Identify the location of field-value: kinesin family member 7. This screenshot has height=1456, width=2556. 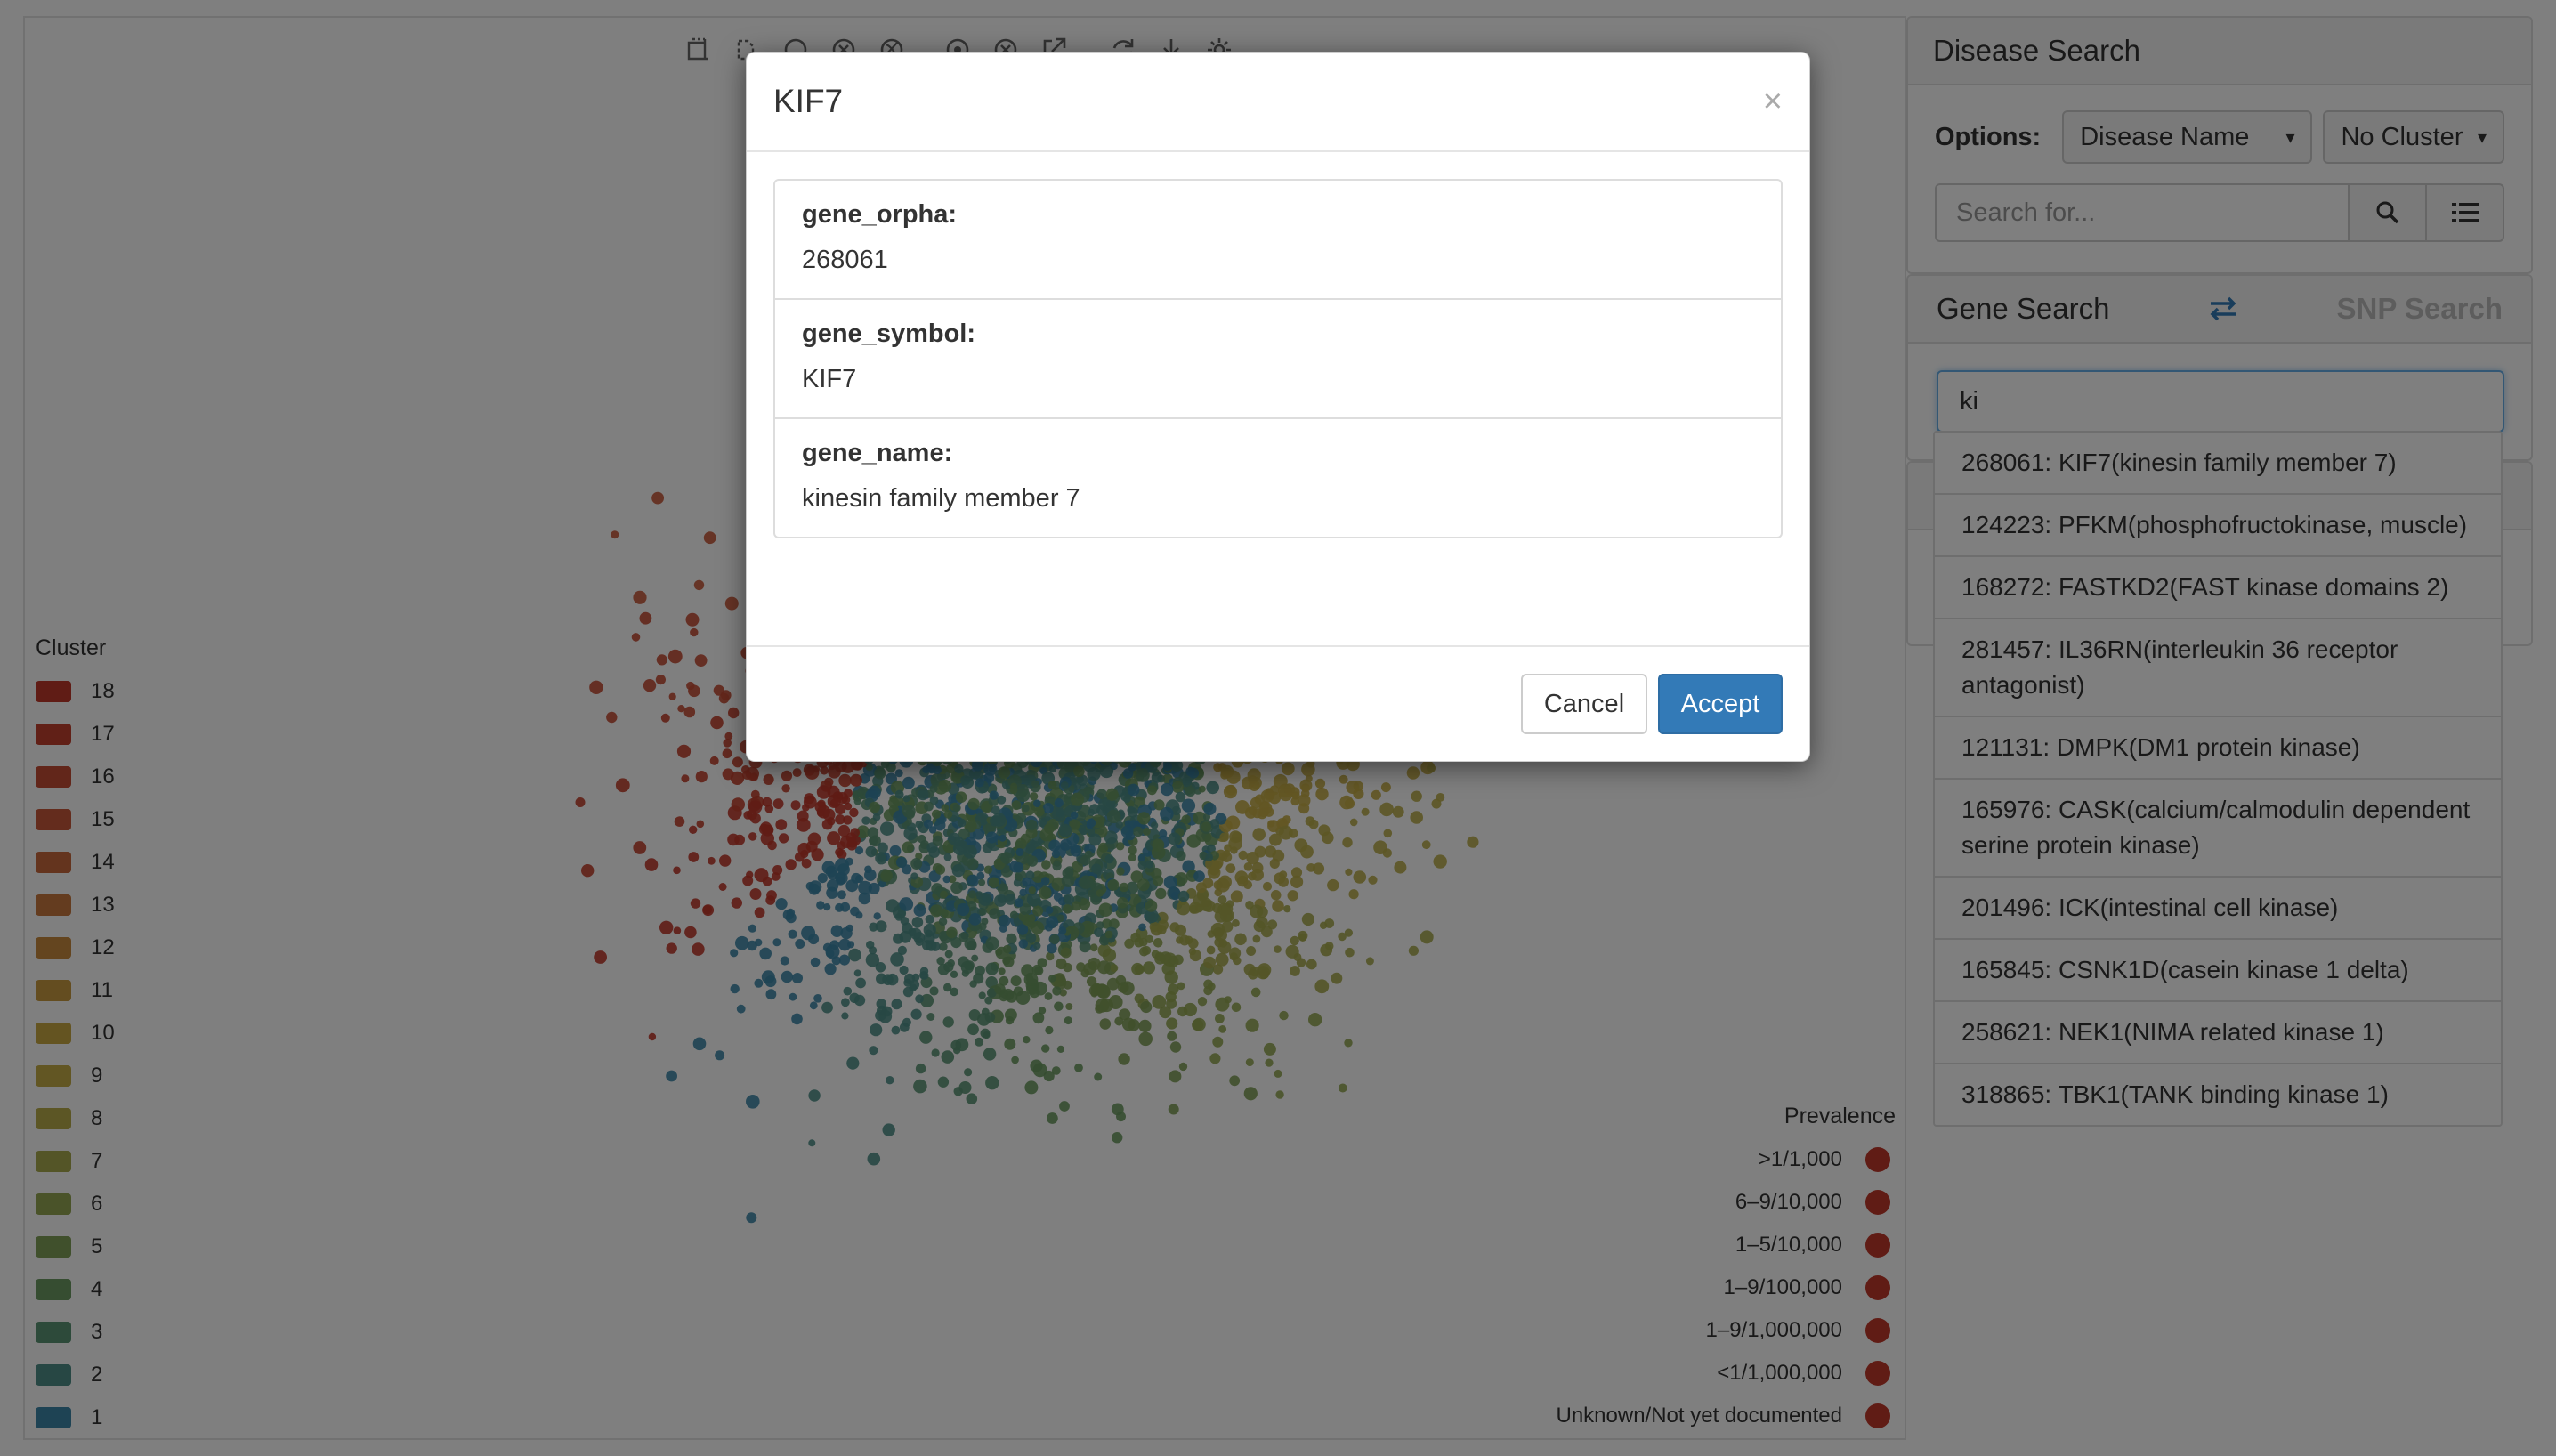
(941, 498).